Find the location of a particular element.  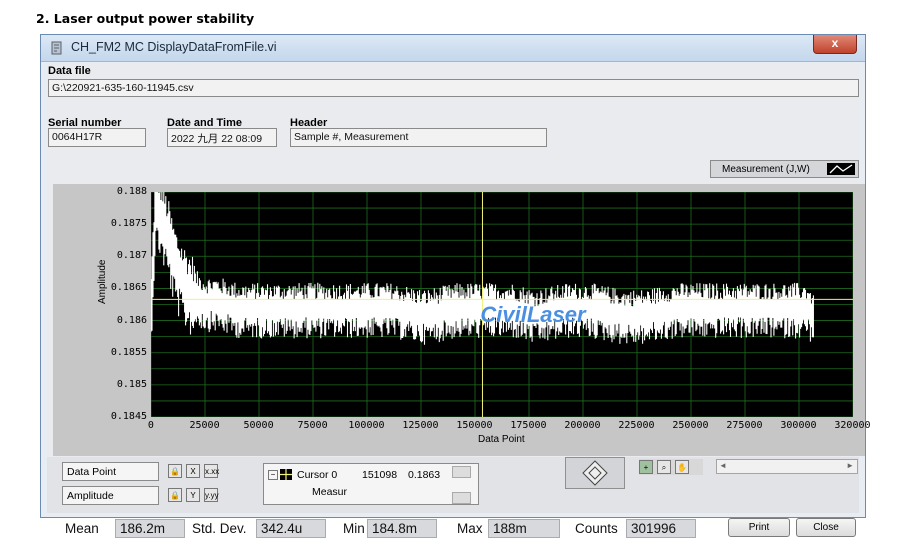

collapse-icon: − is located at coordinates (273, 475).